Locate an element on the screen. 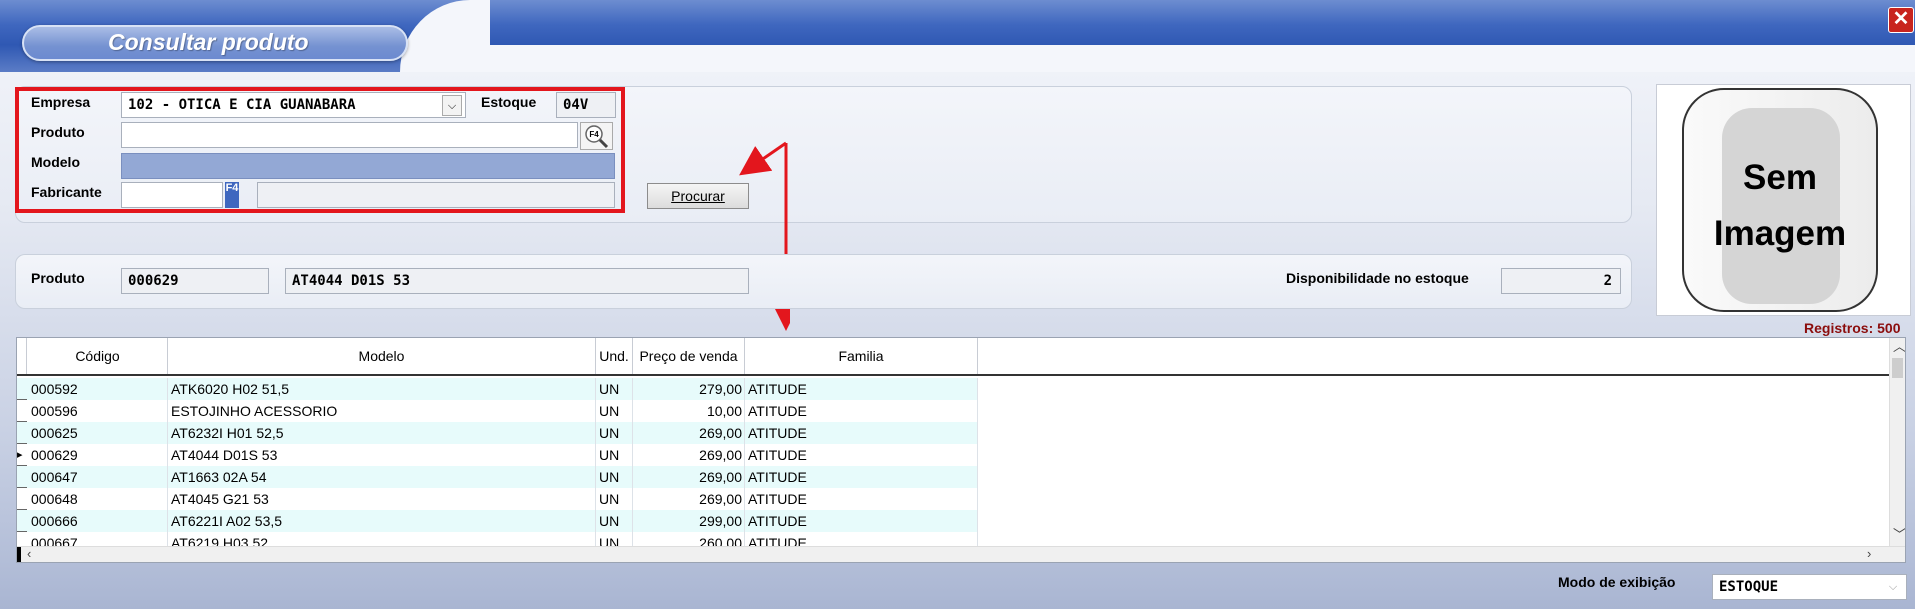  horizontal-scrollbar: ‹ › is located at coordinates (961, 554).